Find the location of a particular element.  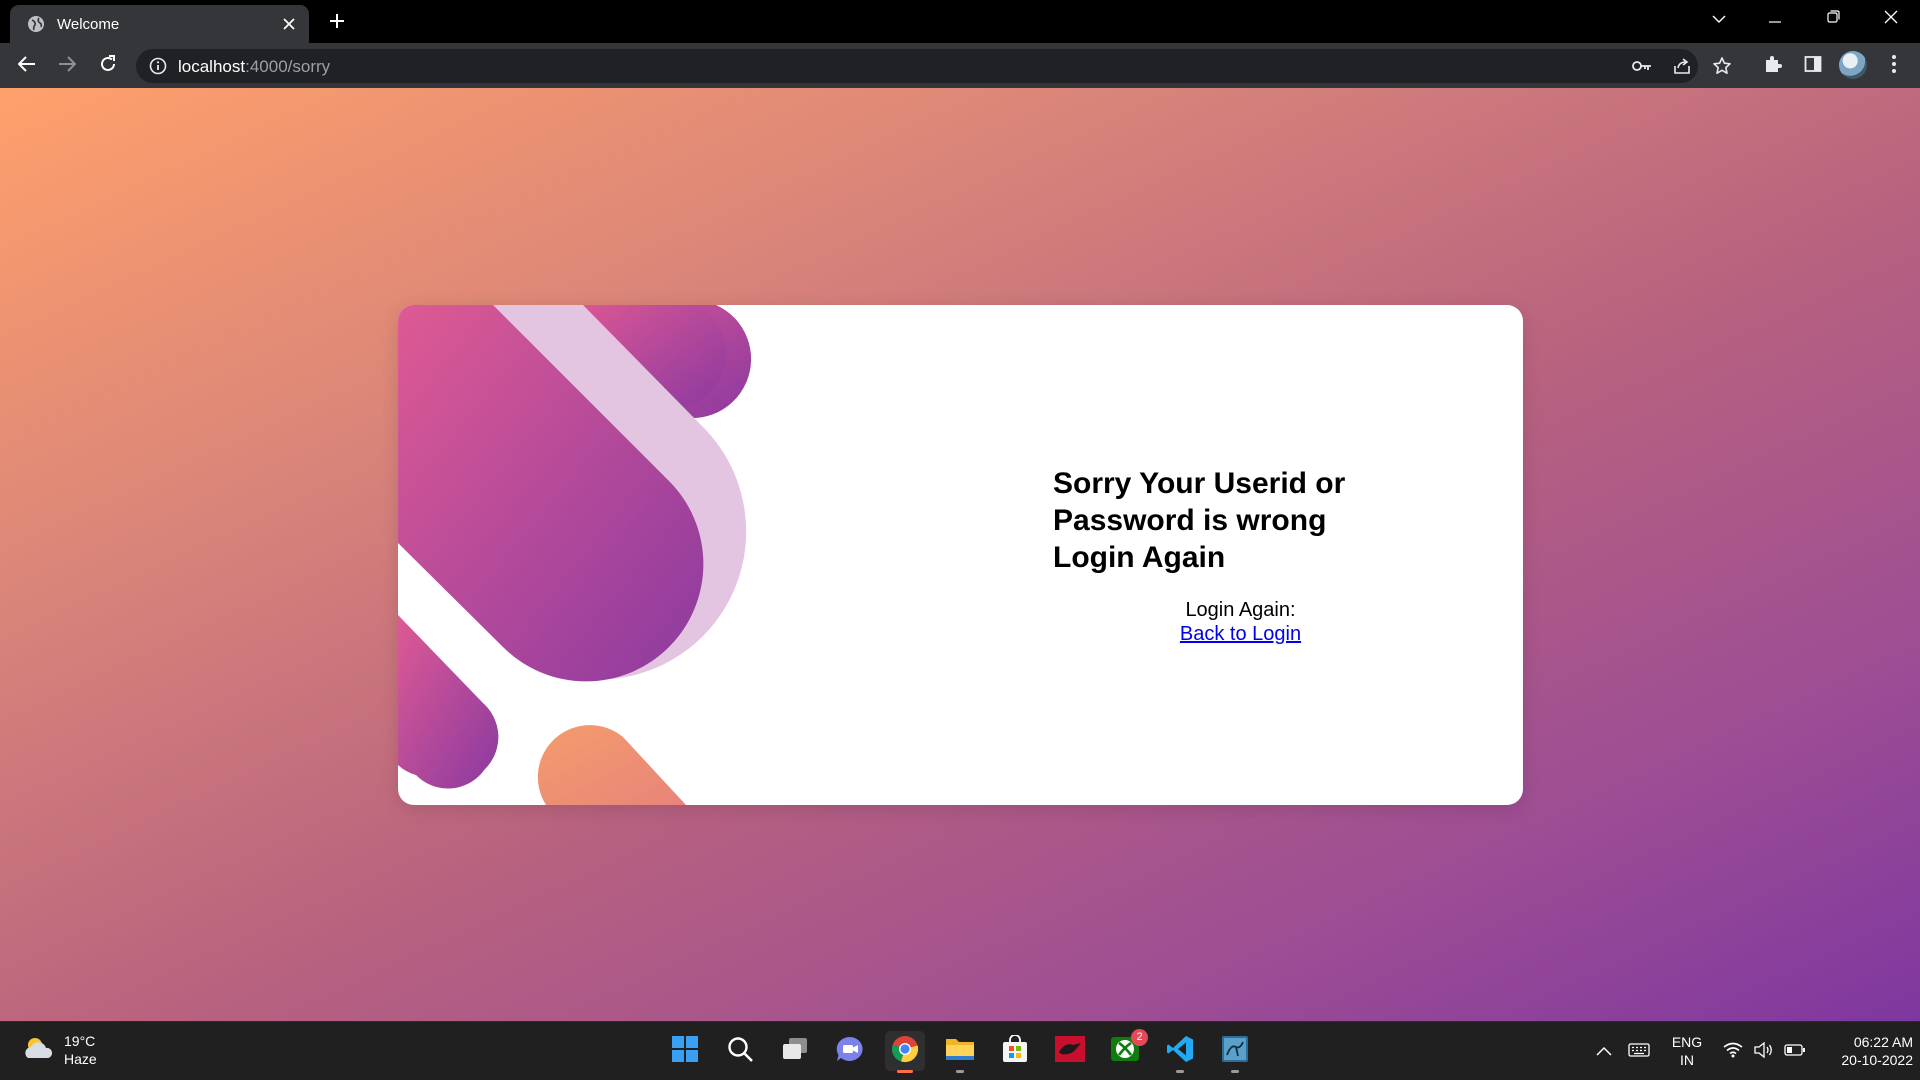

show-hidden-icons-button is located at coordinates (1604, 1052).